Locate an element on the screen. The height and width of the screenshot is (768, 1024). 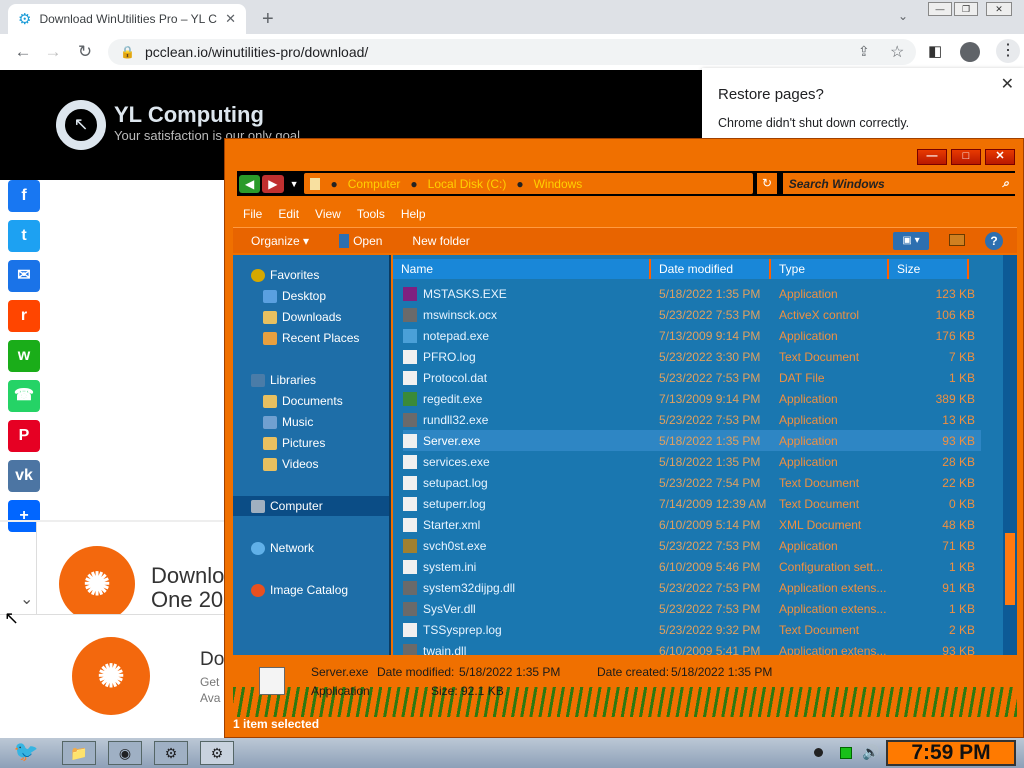
taskbar-clock: 7:59 PM is located at coordinates (951, 753).